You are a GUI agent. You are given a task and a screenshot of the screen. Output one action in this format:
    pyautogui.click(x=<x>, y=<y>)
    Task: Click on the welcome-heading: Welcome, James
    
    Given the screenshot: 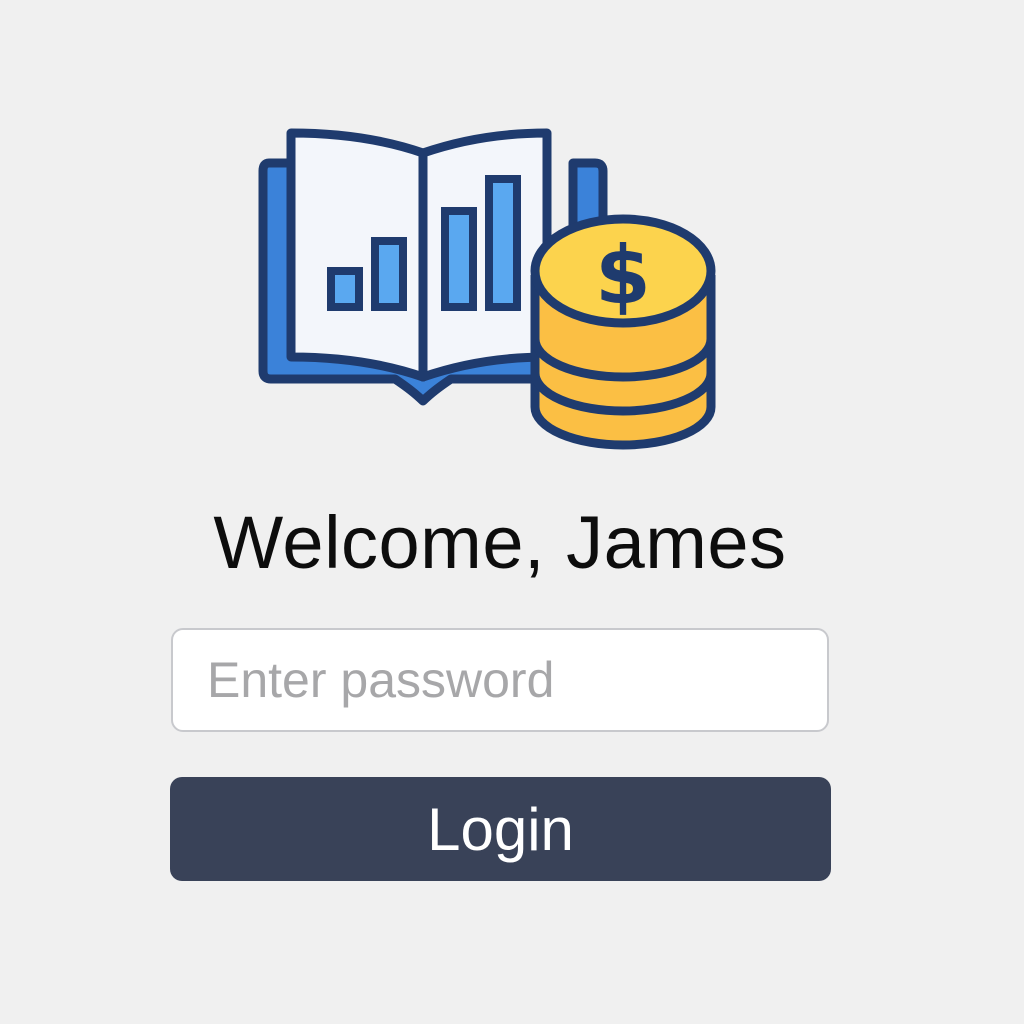 What is the action you would take?
    pyautogui.click(x=500, y=542)
    